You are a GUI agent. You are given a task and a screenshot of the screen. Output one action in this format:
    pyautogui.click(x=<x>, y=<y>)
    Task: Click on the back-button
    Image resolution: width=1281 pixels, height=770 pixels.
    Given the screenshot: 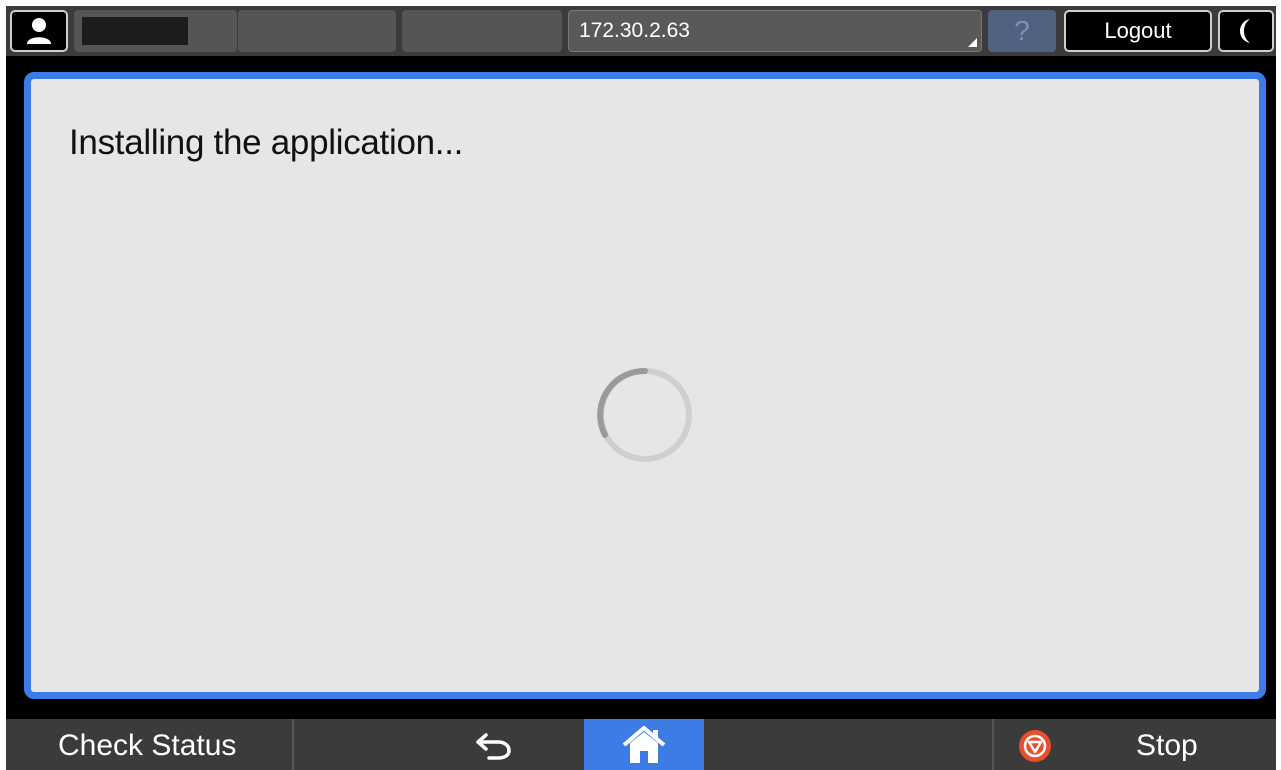 What is the action you would take?
    pyautogui.click(x=494, y=746)
    